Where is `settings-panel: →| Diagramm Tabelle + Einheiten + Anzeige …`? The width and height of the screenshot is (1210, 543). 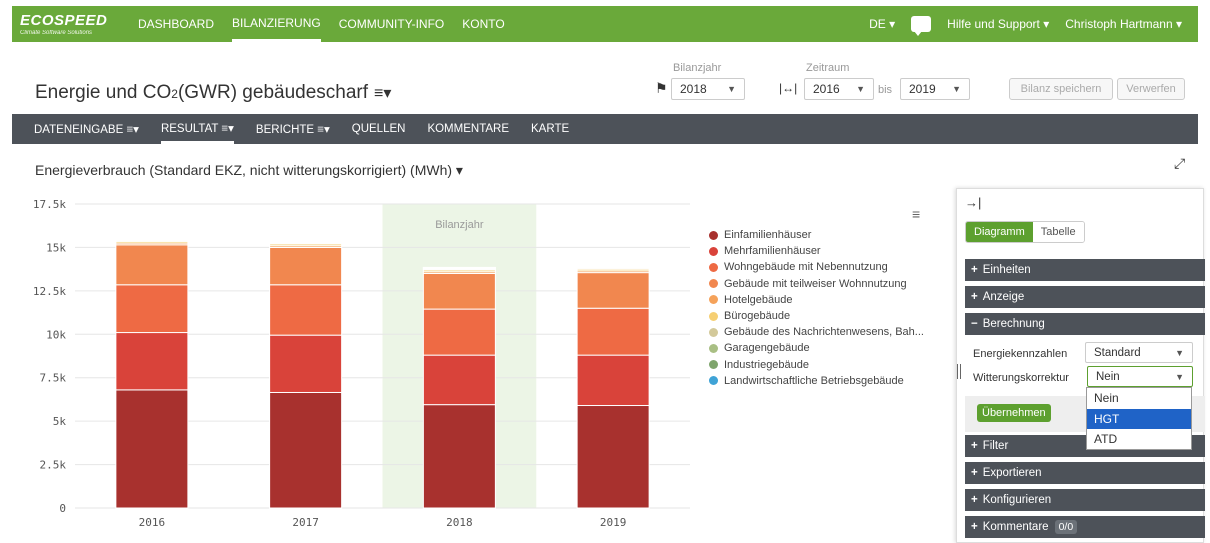
settings-panel: →| Diagramm Tabelle + Einheiten + Anzeige … is located at coordinates (1080, 365).